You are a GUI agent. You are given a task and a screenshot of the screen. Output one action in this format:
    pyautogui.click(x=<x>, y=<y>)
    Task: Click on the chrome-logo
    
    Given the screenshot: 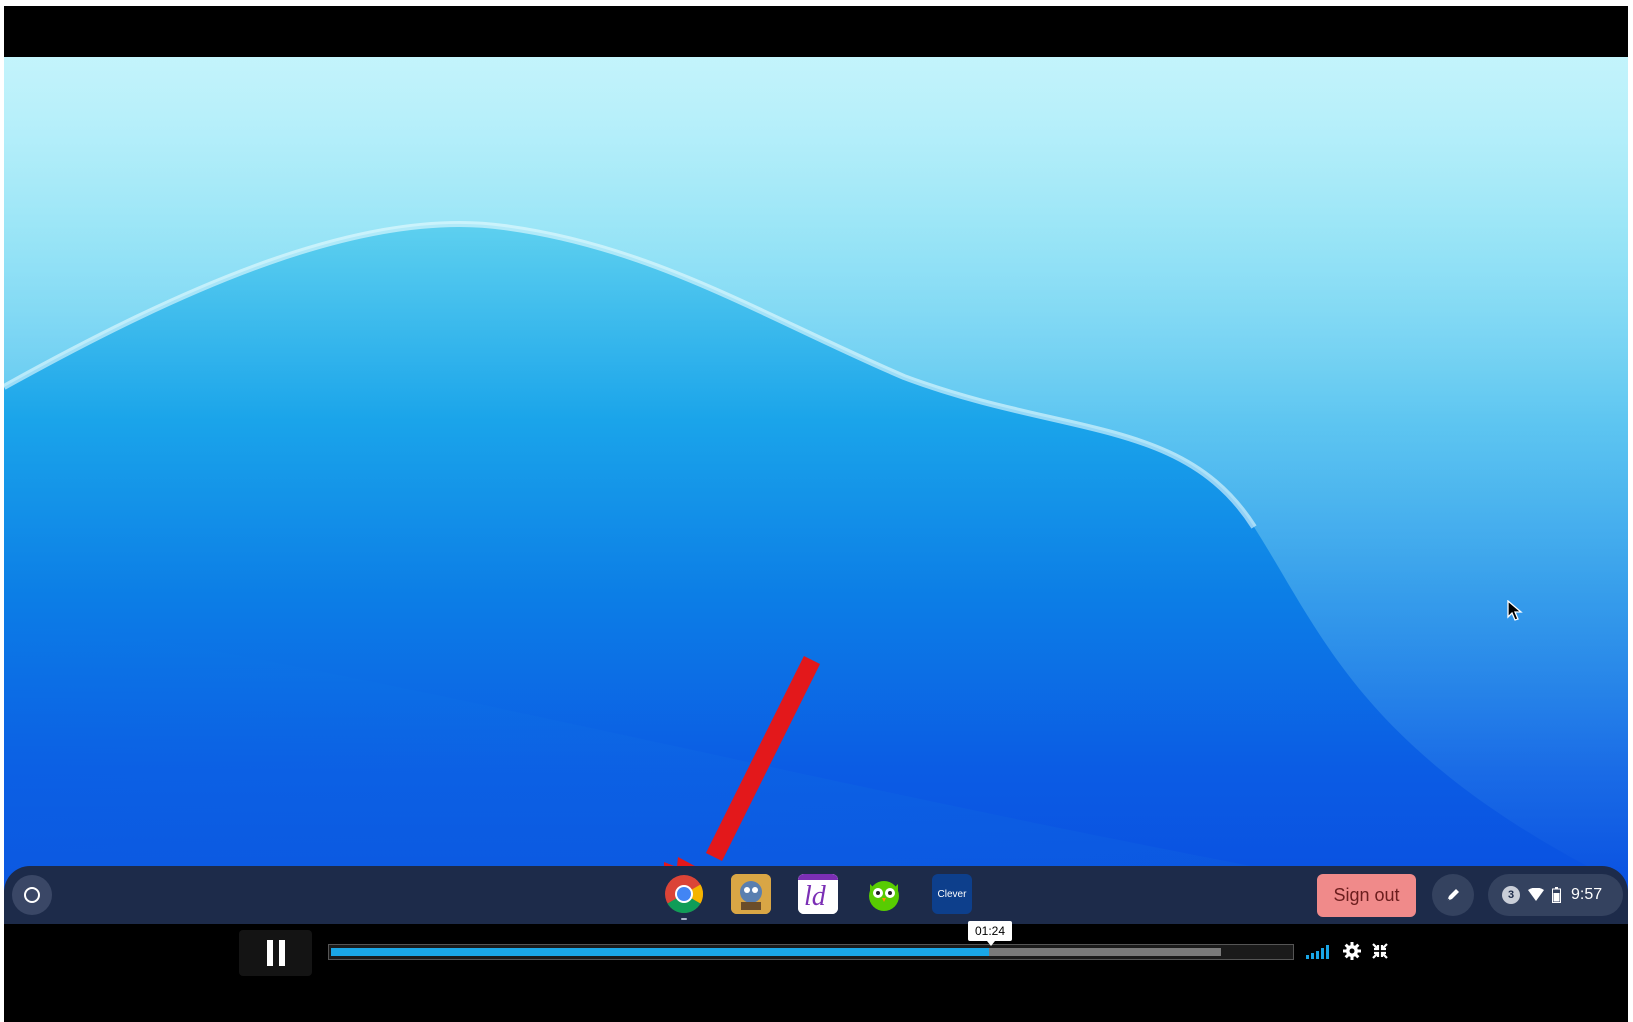 What is the action you would take?
    pyautogui.click(x=684, y=894)
    